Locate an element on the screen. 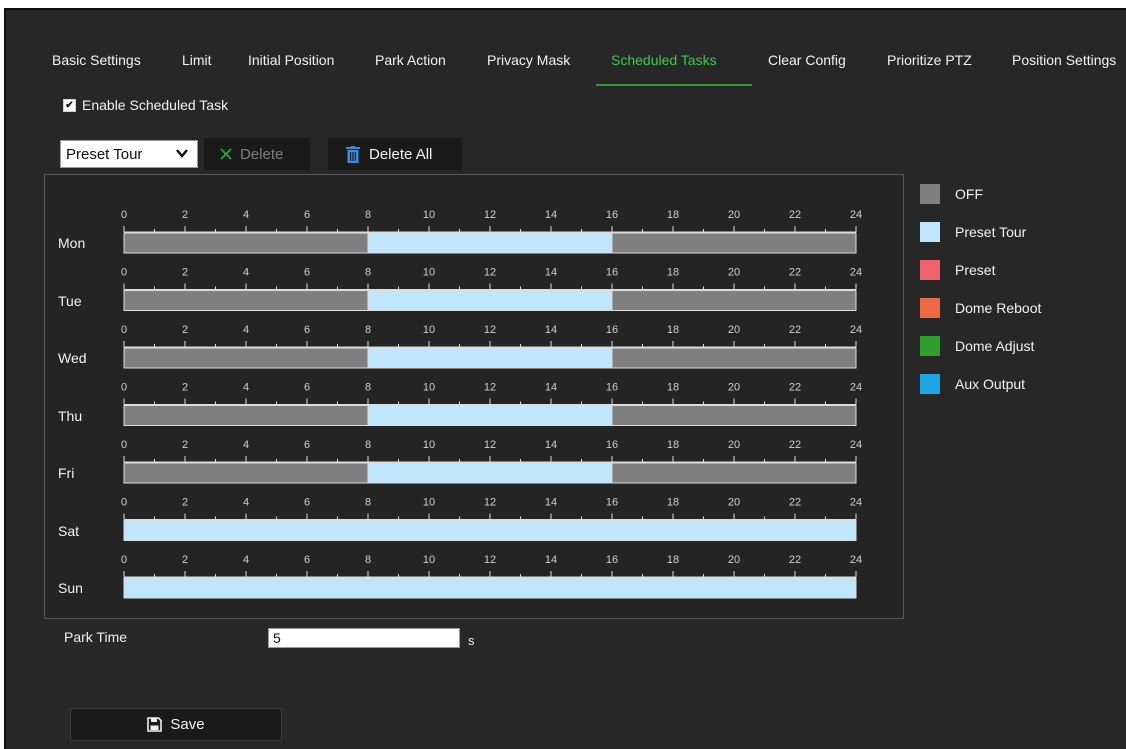 The height and width of the screenshot is (749, 1126). day-label-thu: Thu is located at coordinates (70, 415).